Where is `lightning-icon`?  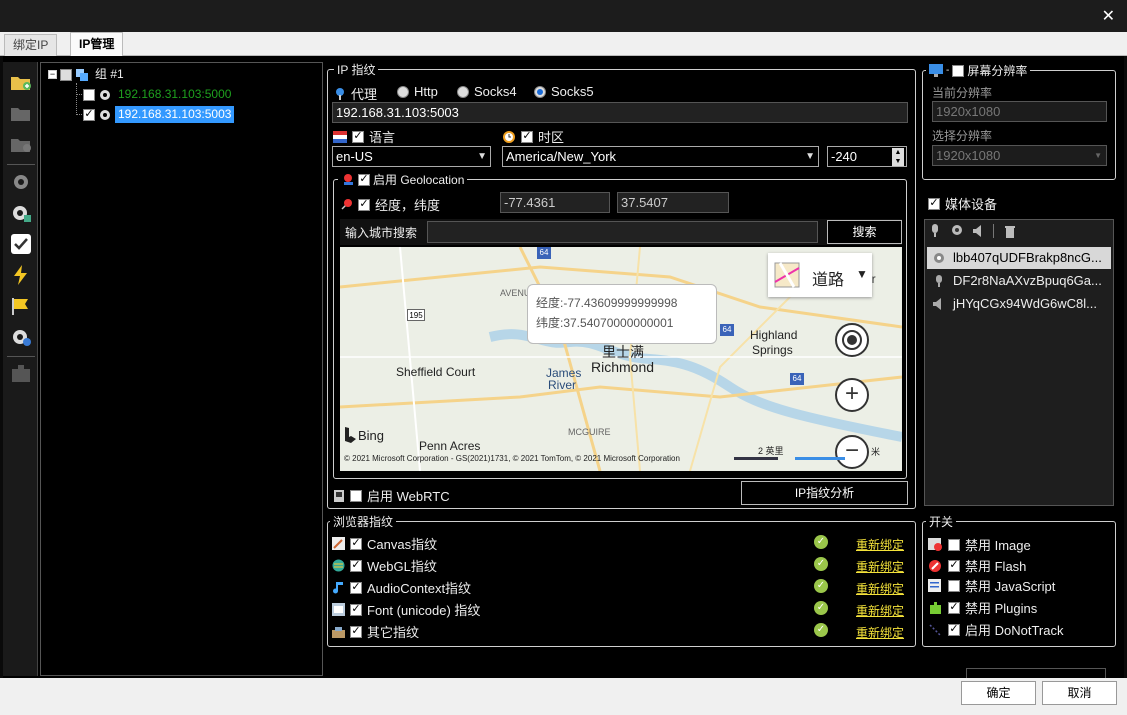
lightning-icon is located at coordinates (21, 275).